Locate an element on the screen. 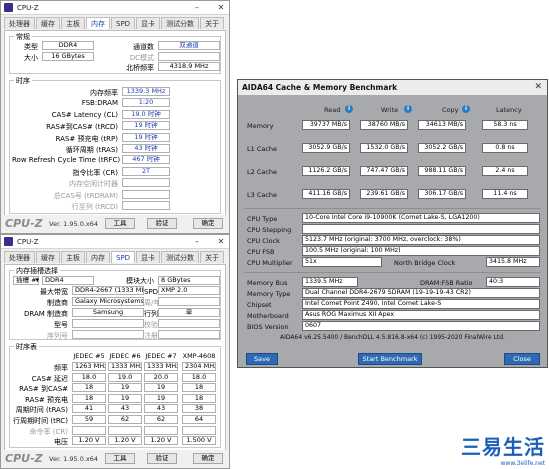 The image size is (549, 469). correction-label: 校验 is located at coordinates (151, 325).